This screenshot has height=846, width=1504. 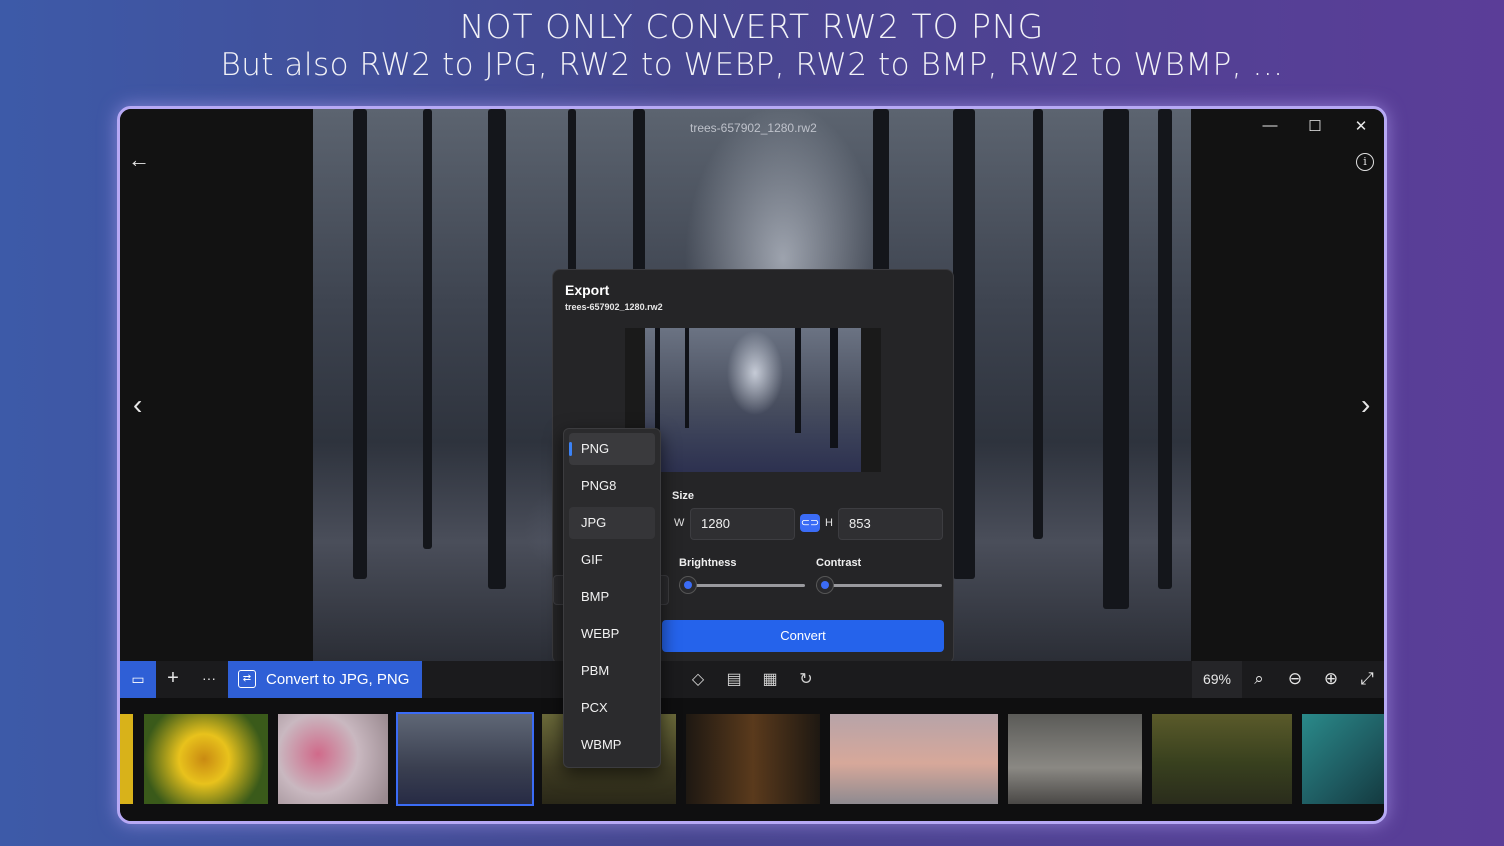 I want to click on gallery-toggle-icon: ▭, so click(x=138, y=679).